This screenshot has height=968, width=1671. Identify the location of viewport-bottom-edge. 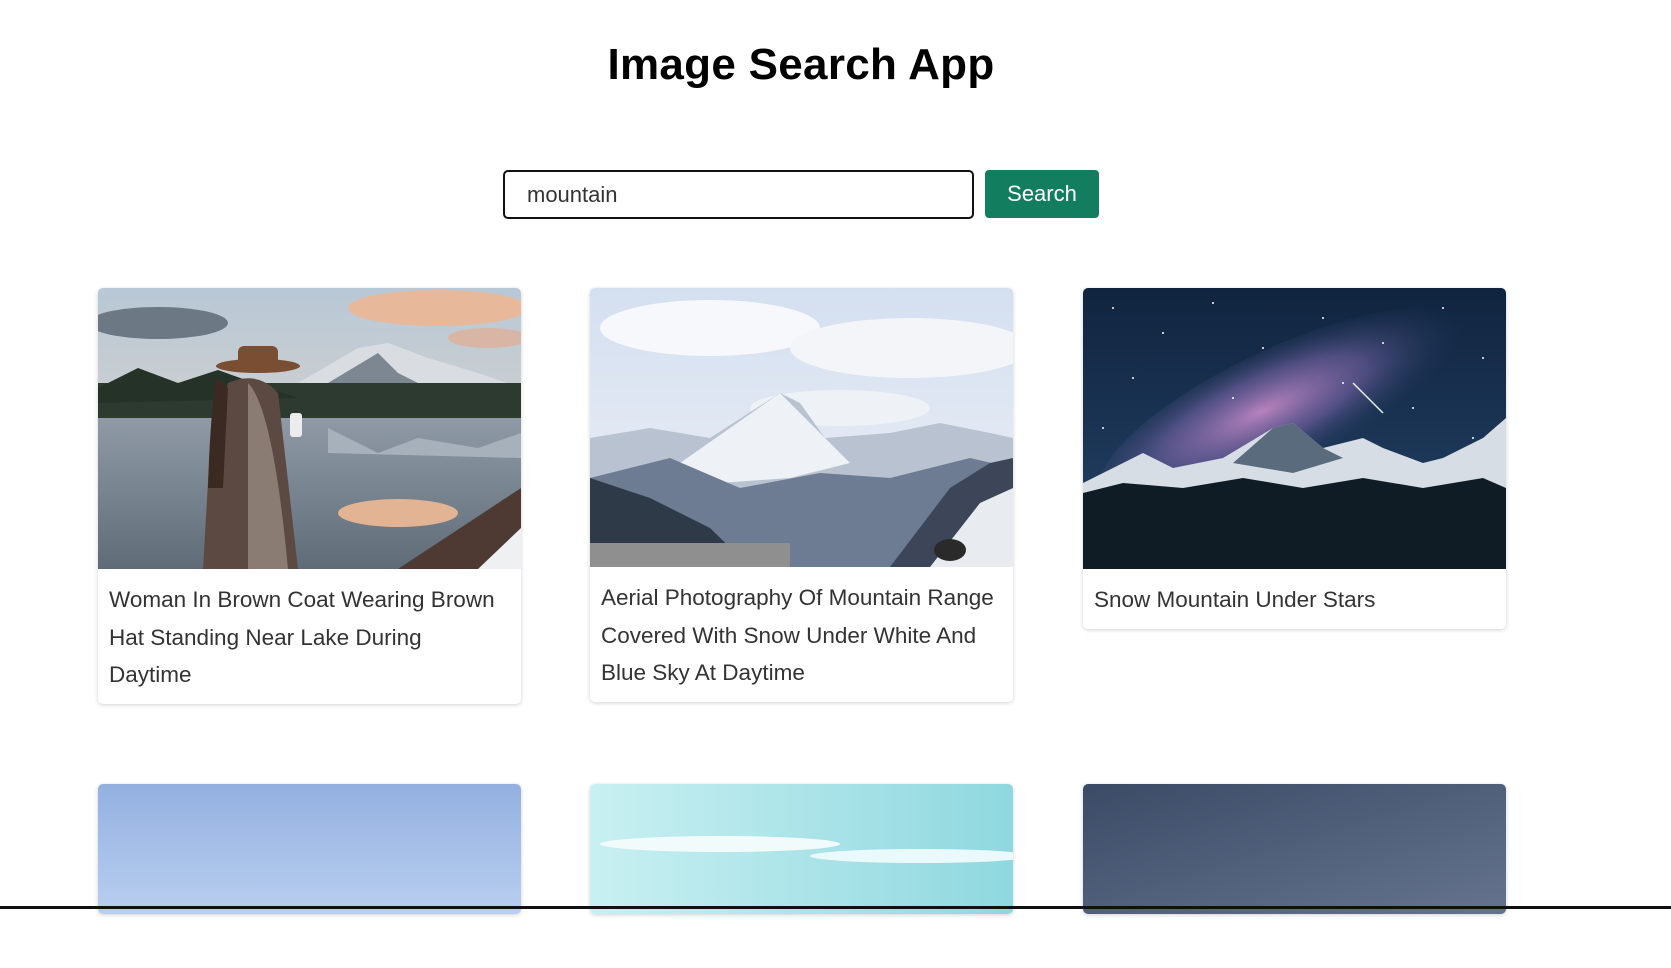
(835, 907).